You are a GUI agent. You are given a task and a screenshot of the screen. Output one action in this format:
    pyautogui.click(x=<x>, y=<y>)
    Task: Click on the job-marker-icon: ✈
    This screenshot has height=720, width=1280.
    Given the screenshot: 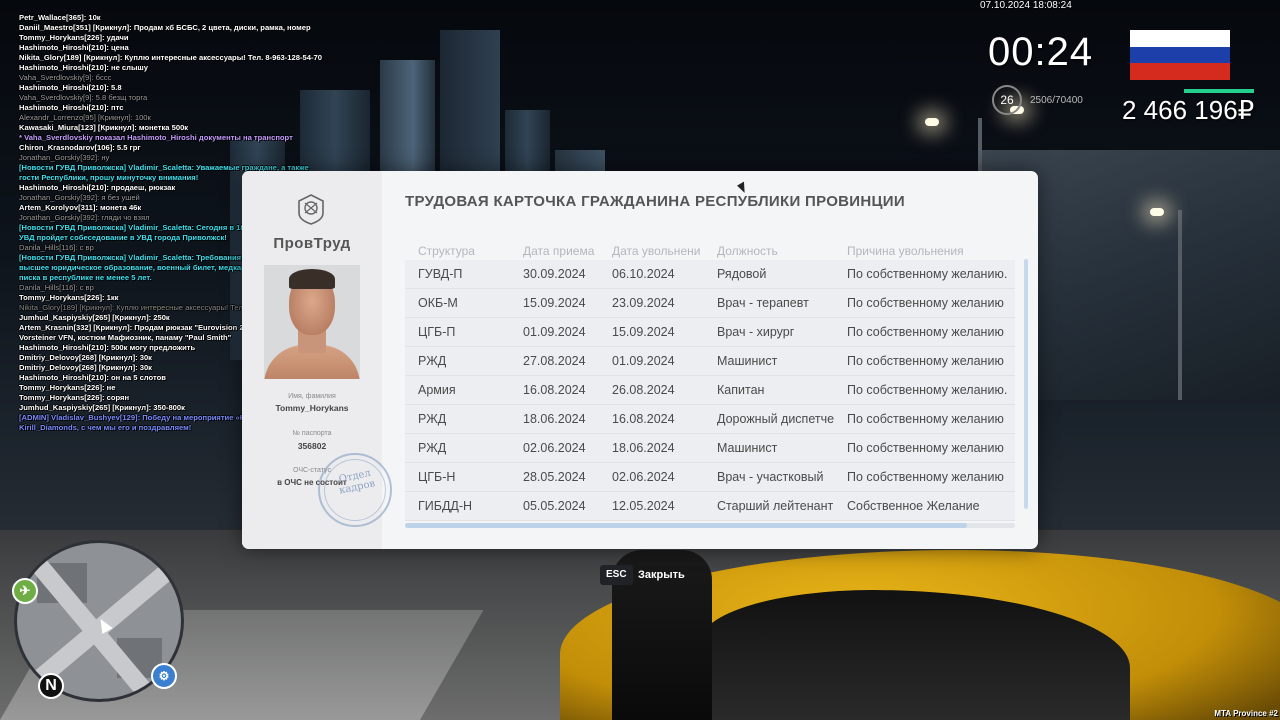 What is the action you would take?
    pyautogui.click(x=25, y=591)
    